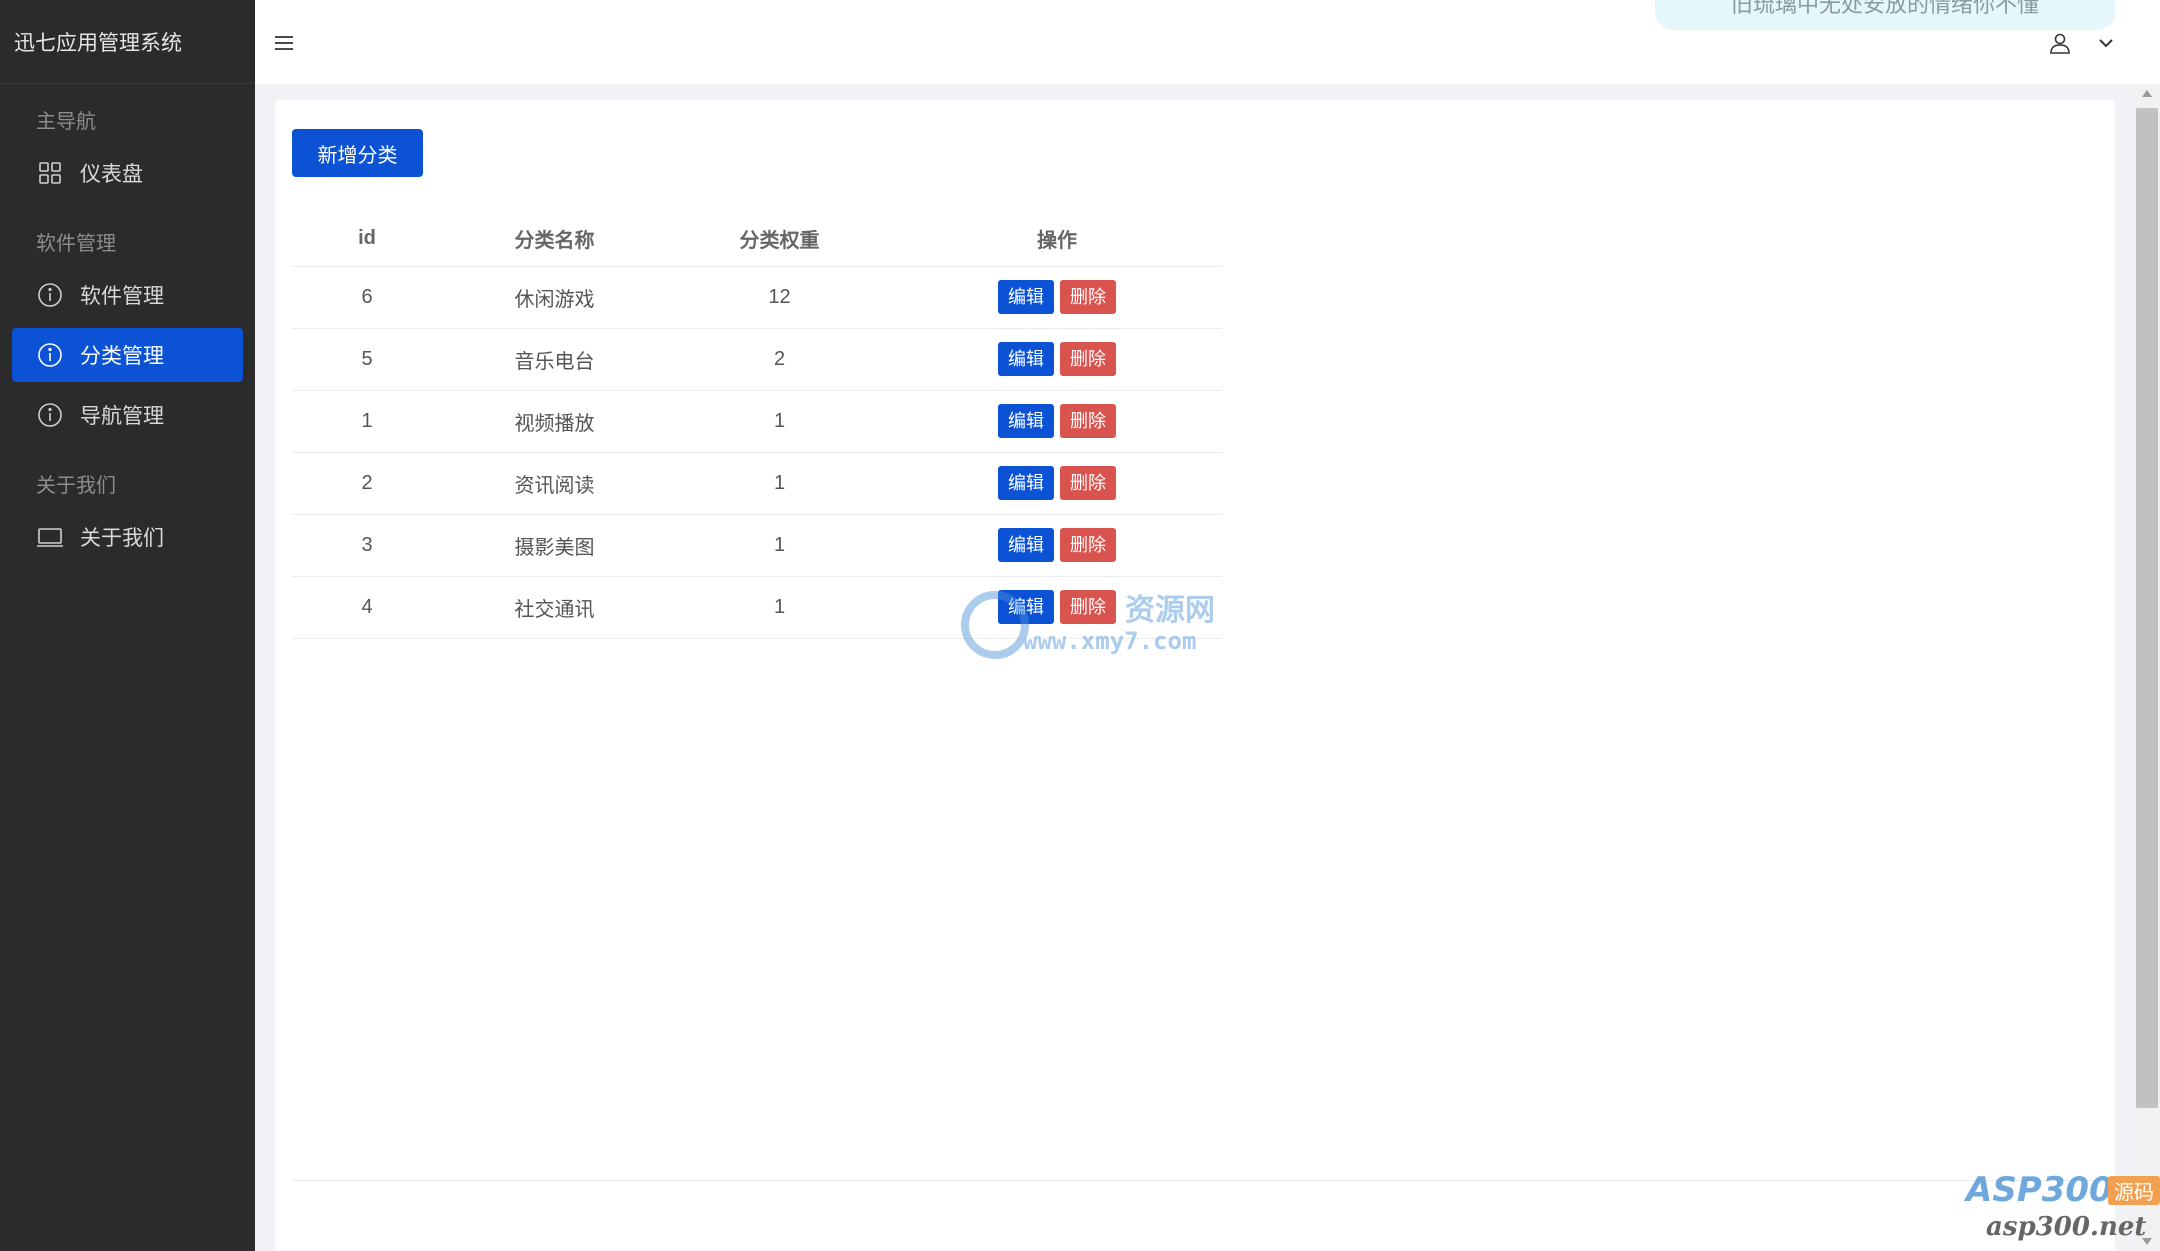  What do you see at coordinates (367, 545) in the screenshot?
I see `cell-id: 3` at bounding box center [367, 545].